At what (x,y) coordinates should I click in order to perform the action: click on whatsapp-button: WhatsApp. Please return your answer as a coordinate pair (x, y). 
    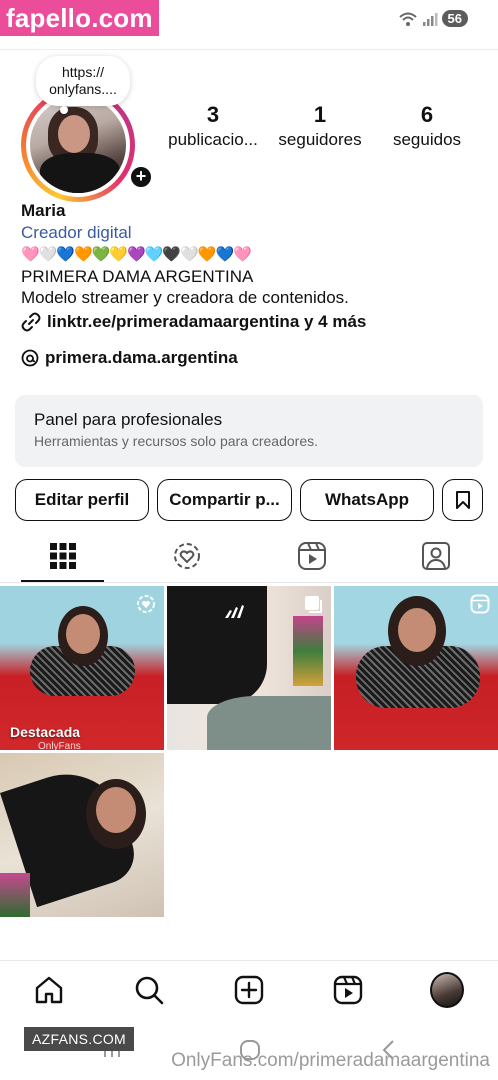
    Looking at the image, I should click on (367, 500).